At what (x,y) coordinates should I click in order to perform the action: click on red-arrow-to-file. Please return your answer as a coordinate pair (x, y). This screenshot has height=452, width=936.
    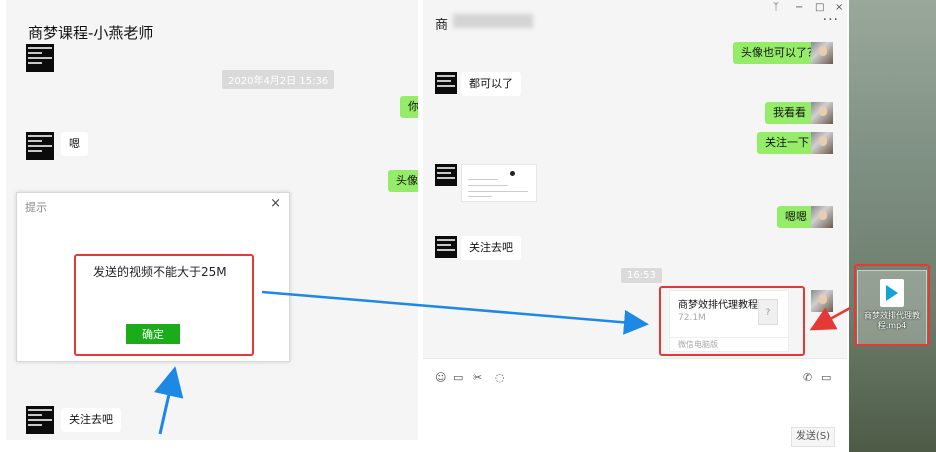
    Looking at the image, I should click on (830, 318).